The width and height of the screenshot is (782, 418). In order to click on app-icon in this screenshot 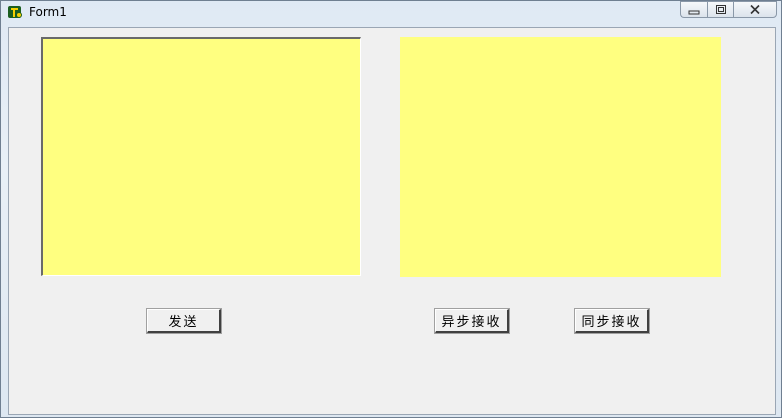, I will do `click(15, 12)`.